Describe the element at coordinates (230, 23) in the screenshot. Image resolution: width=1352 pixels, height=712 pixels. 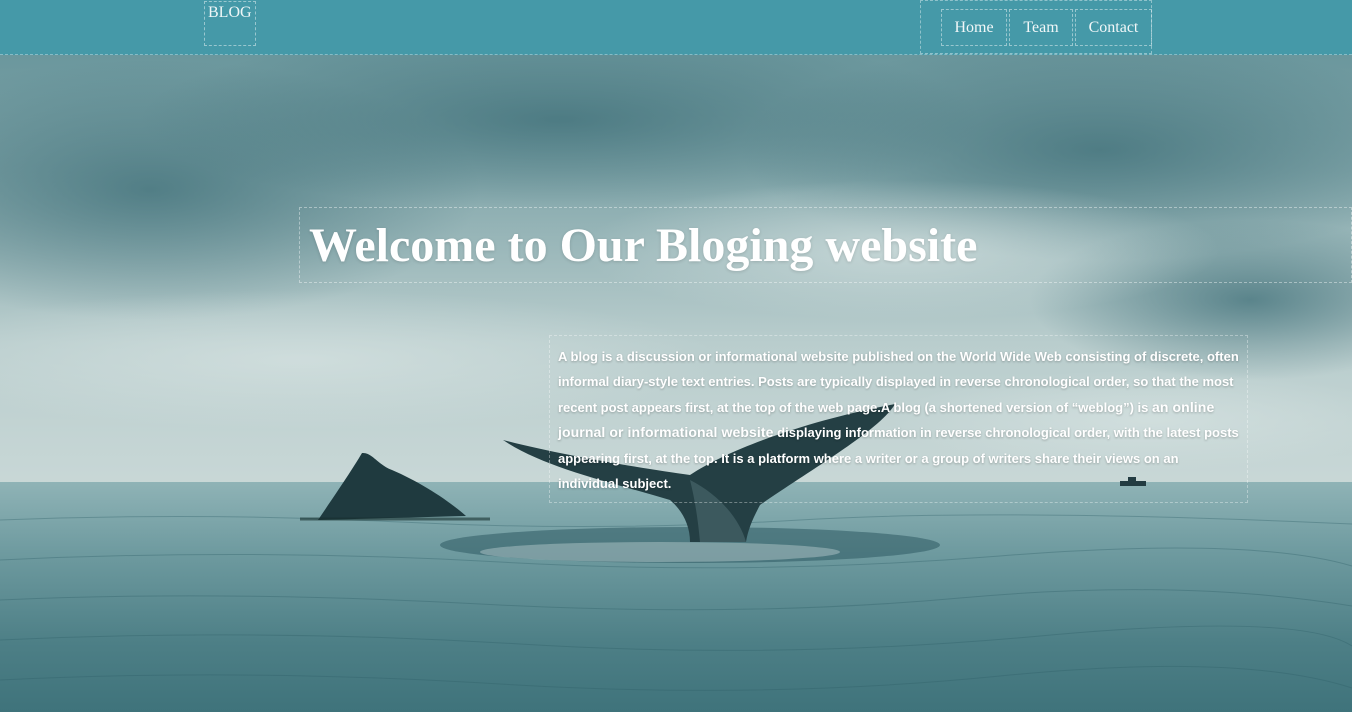
I see `site-logo: BLOG` at that location.